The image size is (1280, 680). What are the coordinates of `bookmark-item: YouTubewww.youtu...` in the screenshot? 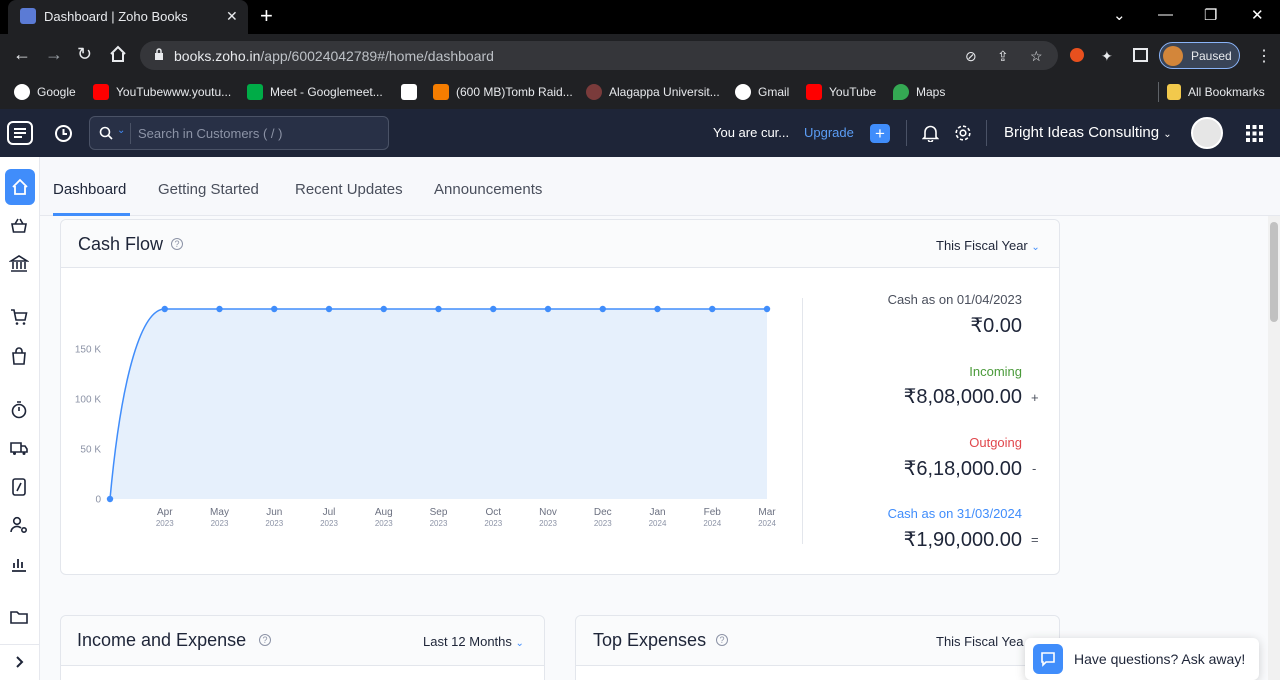 It's located at (162, 92).